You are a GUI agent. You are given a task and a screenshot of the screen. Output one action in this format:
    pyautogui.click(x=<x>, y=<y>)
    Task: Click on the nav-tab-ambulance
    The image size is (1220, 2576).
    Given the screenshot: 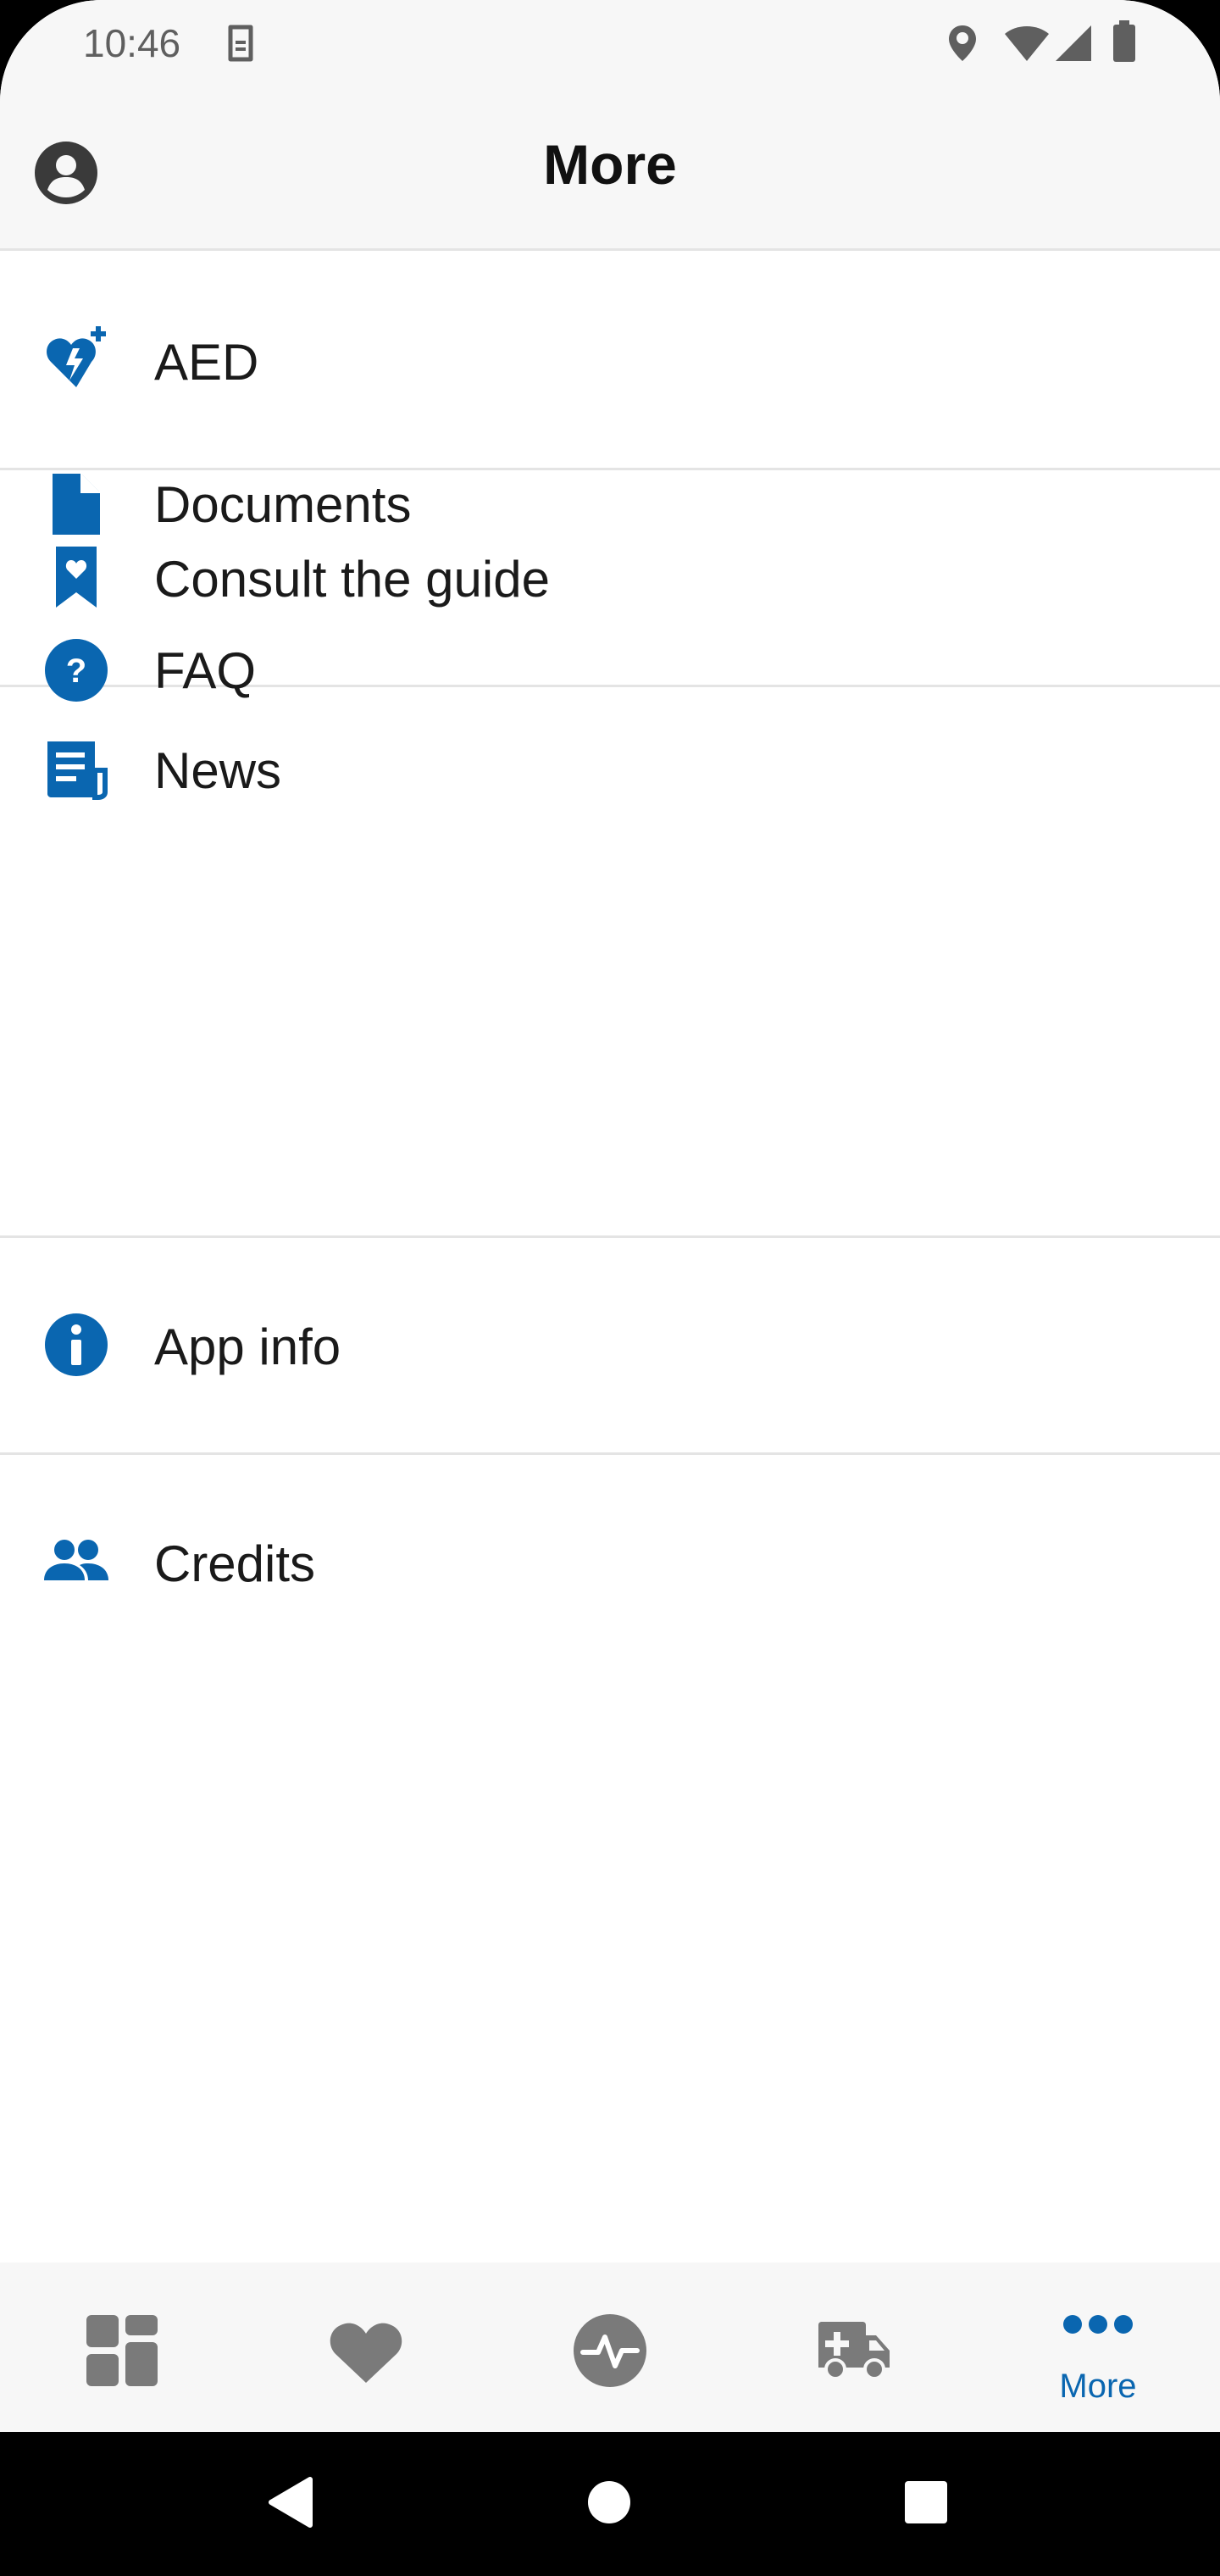 What is the action you would take?
    pyautogui.click(x=854, y=2347)
    